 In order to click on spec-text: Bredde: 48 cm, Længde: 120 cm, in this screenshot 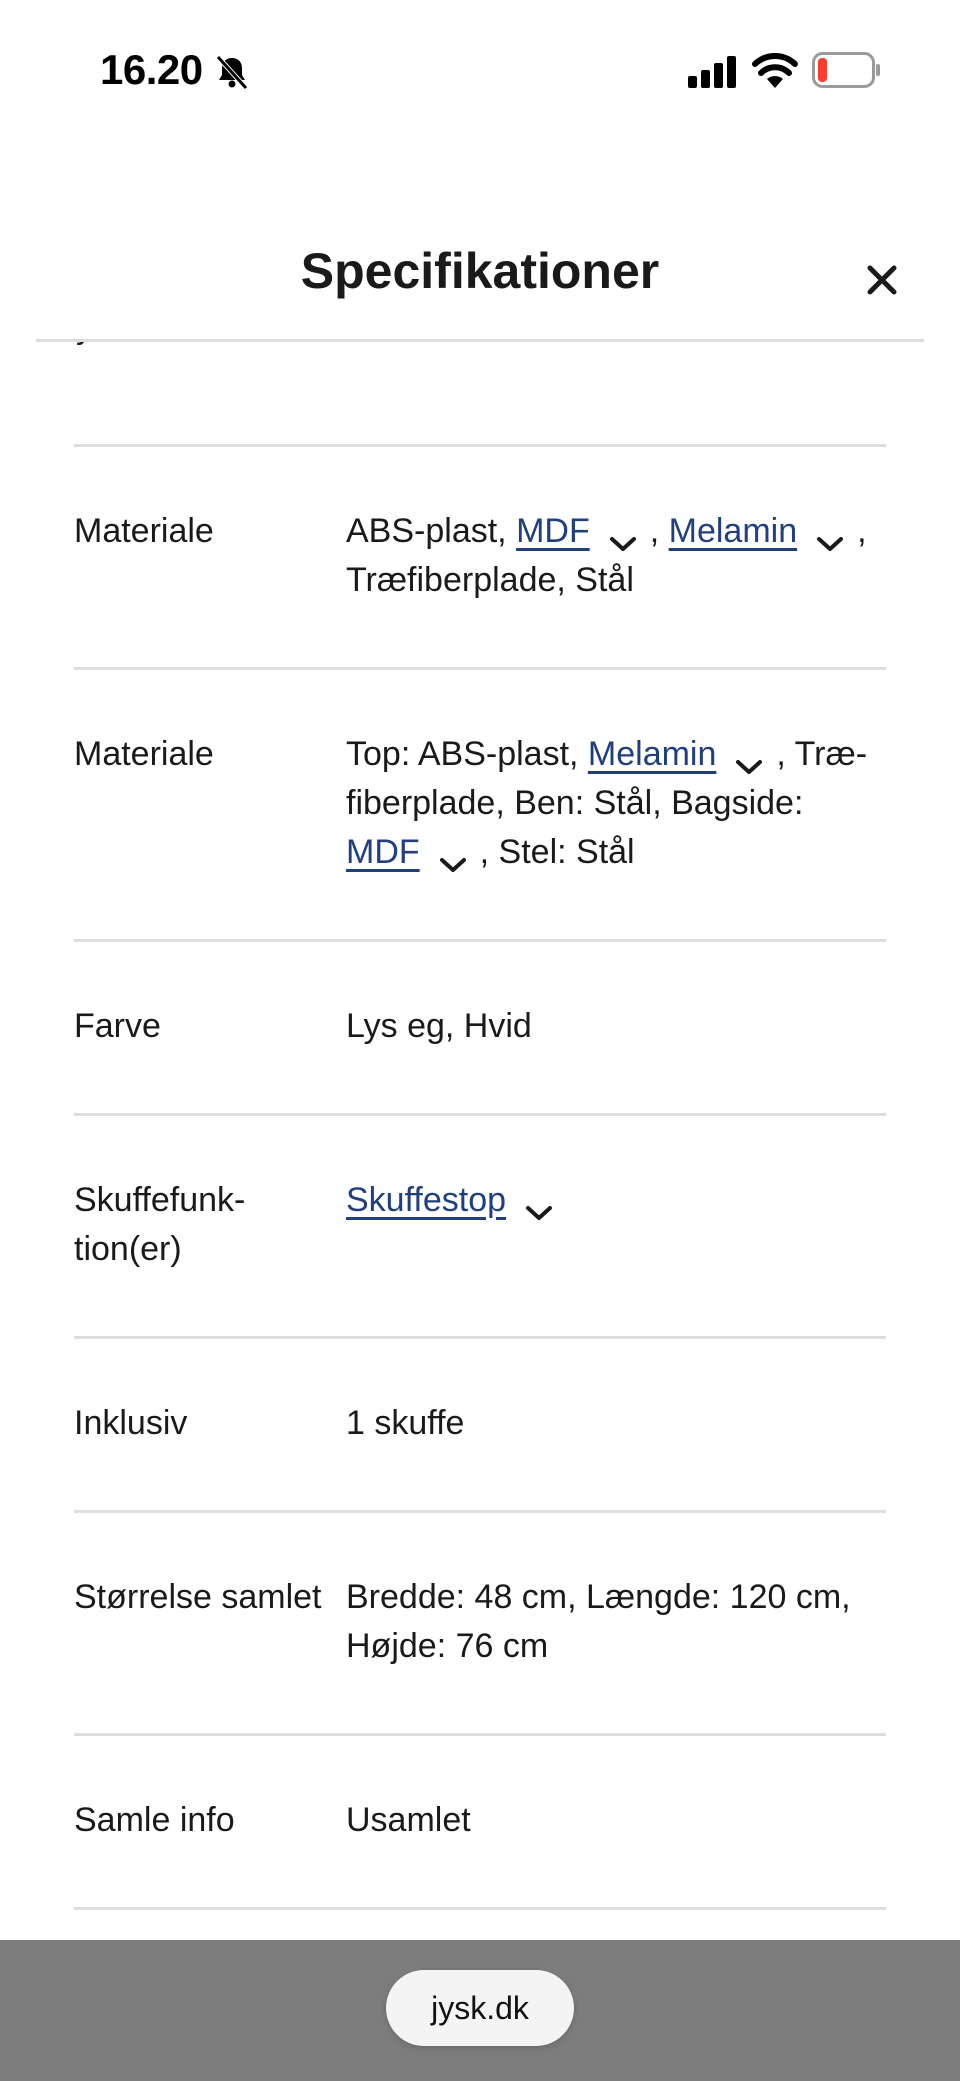, I will do `click(598, 1597)`.